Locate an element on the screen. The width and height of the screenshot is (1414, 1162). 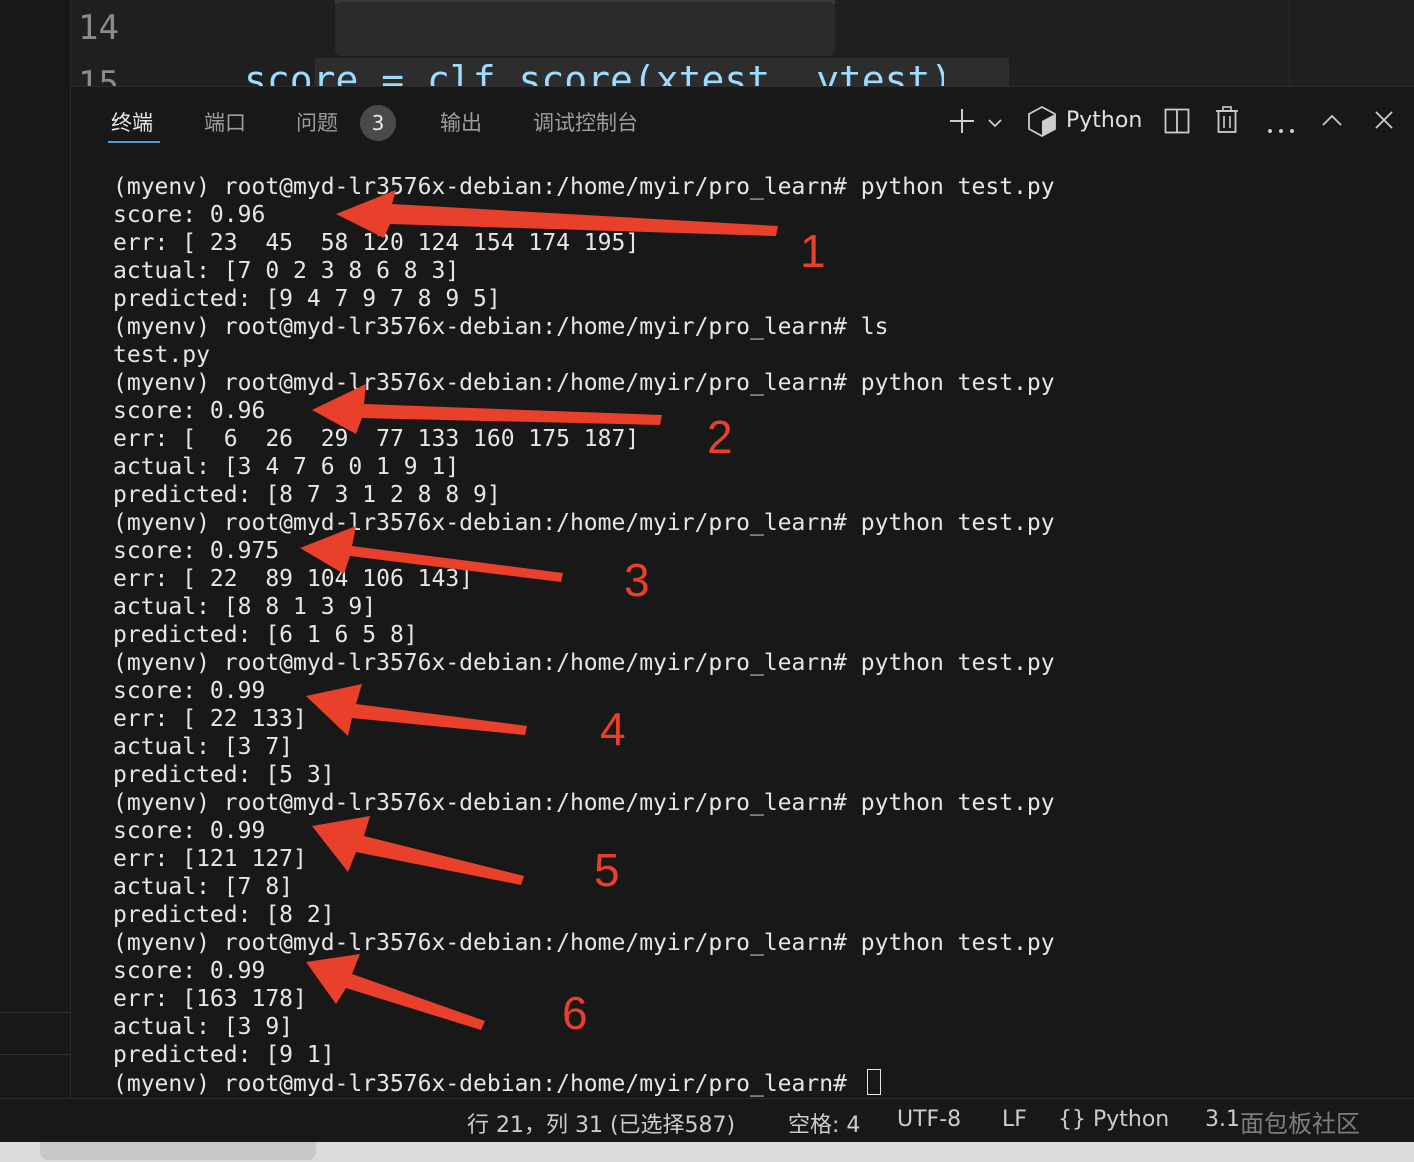
terminal-profile-label: Python is located at coordinates (1104, 120).